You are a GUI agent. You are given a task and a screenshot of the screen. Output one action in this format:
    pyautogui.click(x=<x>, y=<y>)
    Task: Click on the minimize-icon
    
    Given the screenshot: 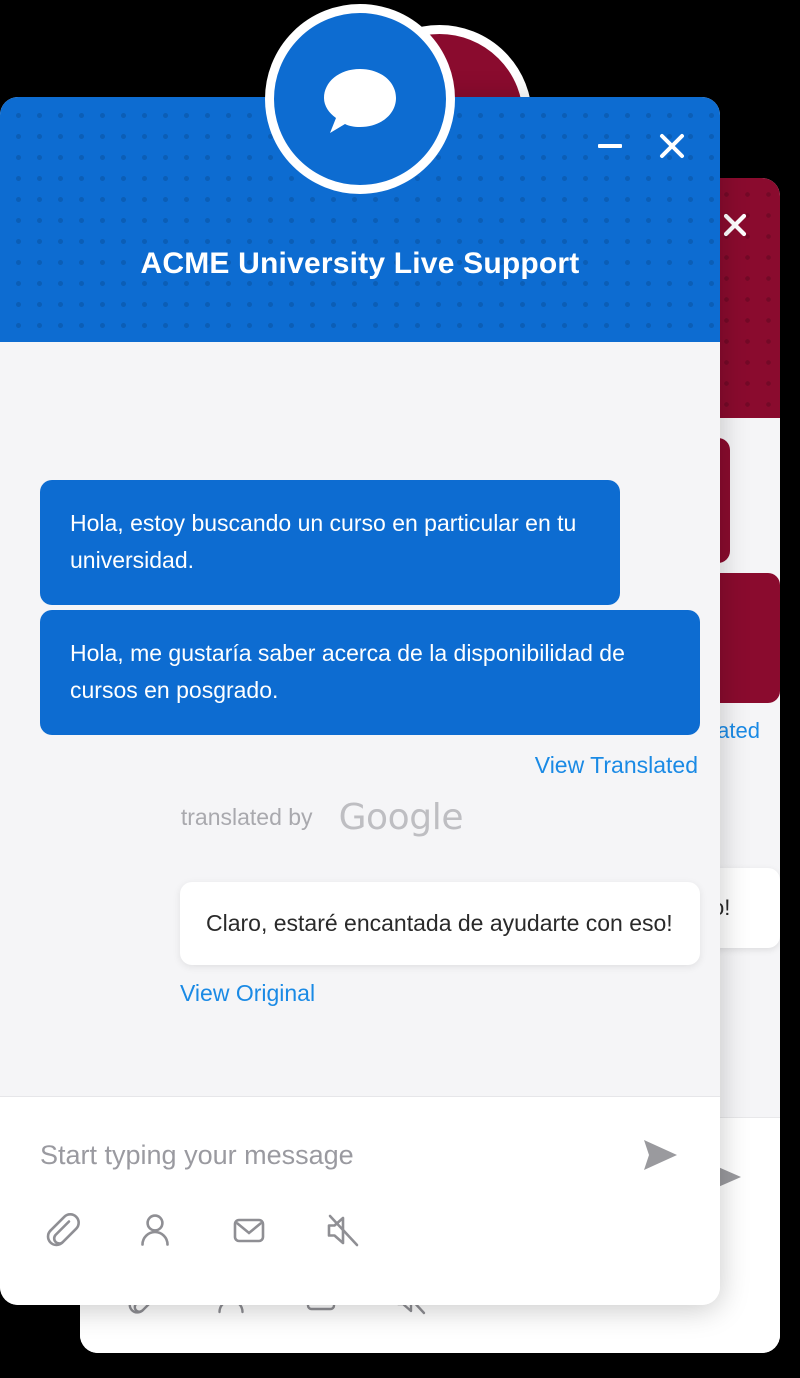 What is the action you would take?
    pyautogui.click(x=610, y=146)
    